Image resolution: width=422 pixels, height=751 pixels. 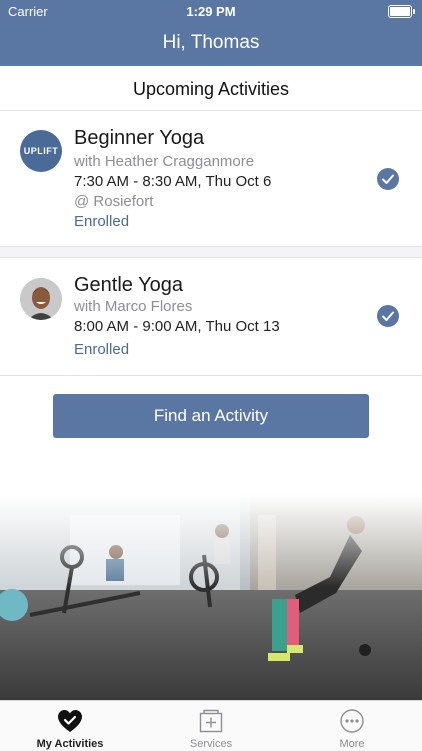 What do you see at coordinates (139, 138) in the screenshot?
I see `activity-title: Beginner Yoga` at bounding box center [139, 138].